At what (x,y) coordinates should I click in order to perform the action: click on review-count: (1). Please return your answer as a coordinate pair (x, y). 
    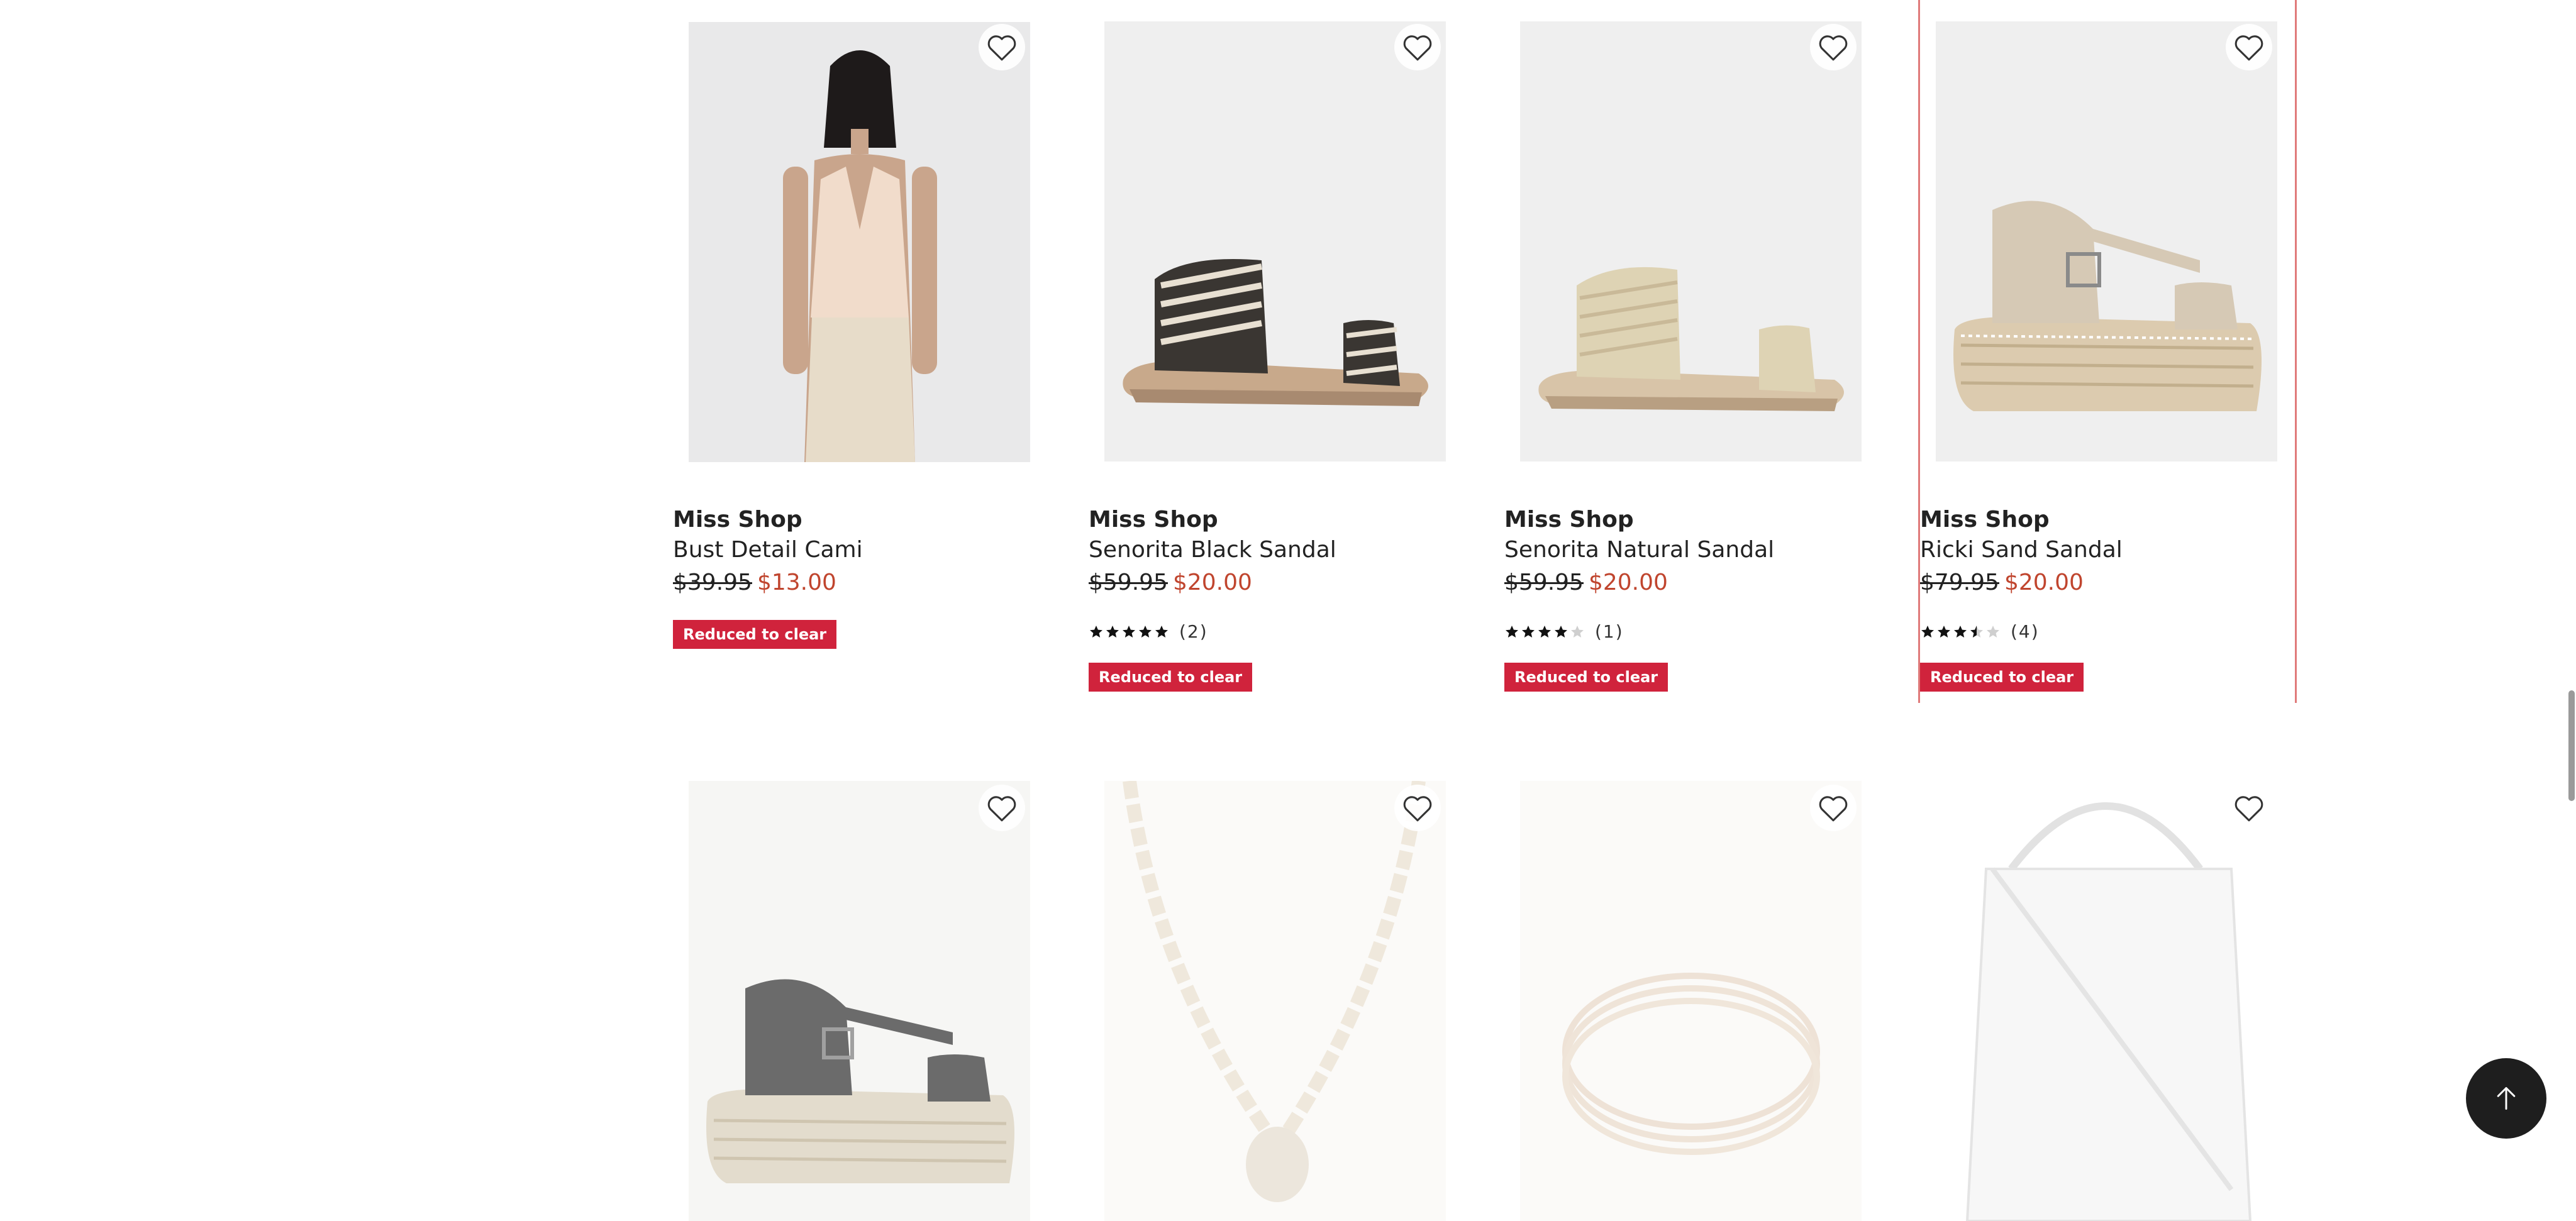
    Looking at the image, I should click on (1609, 631).